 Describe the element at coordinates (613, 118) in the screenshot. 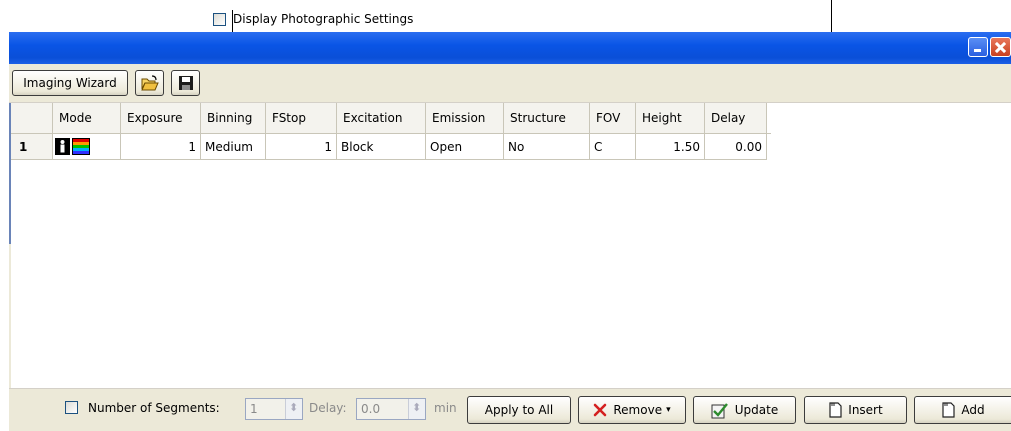

I see `column-header-fov: FOV` at that location.